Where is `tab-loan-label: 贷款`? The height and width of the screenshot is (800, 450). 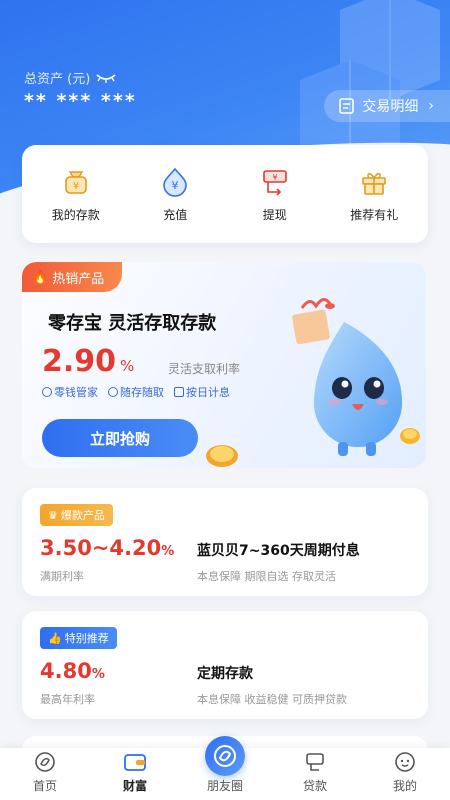
tab-loan-label: 贷款 is located at coordinates (314, 786).